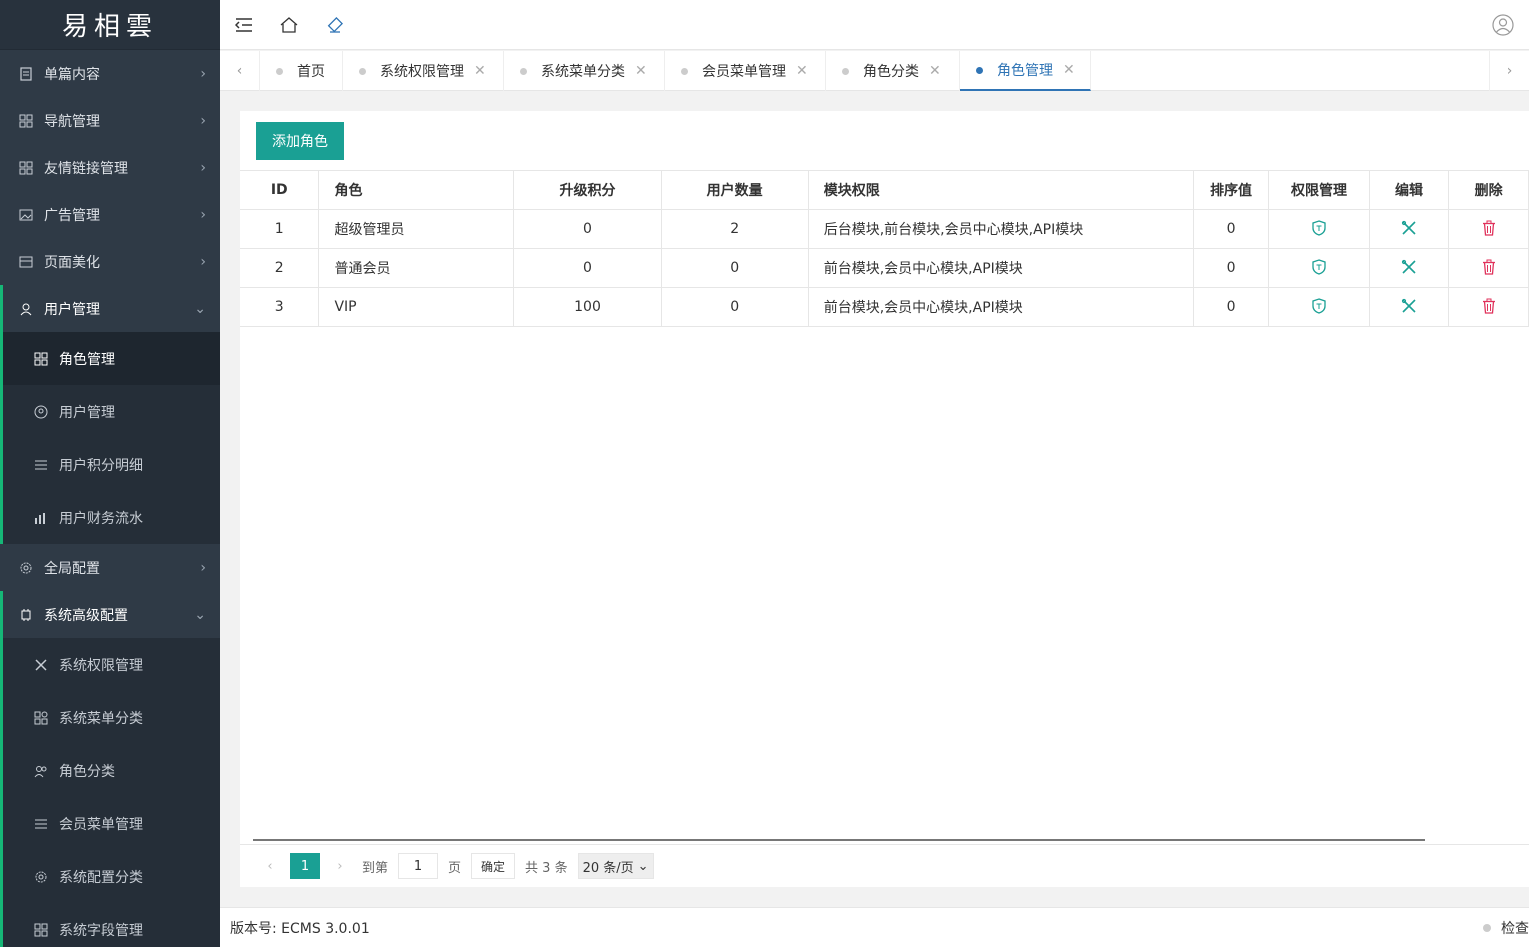  I want to click on tab-member-menu: 会员菜单管理 ✕, so click(745, 71).